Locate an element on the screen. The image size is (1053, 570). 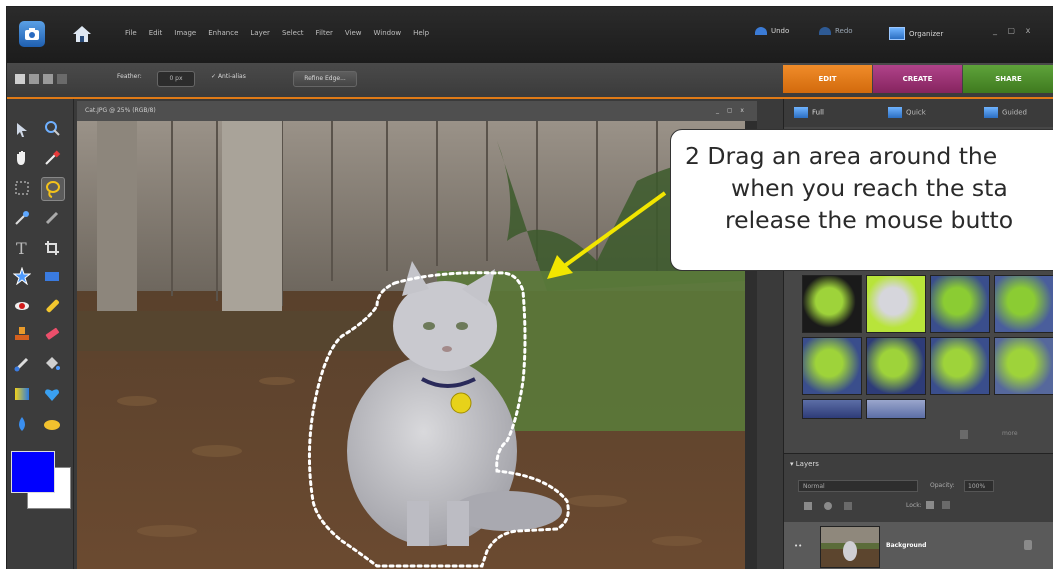
zoom-tool-icon is located at coordinates (52, 128).